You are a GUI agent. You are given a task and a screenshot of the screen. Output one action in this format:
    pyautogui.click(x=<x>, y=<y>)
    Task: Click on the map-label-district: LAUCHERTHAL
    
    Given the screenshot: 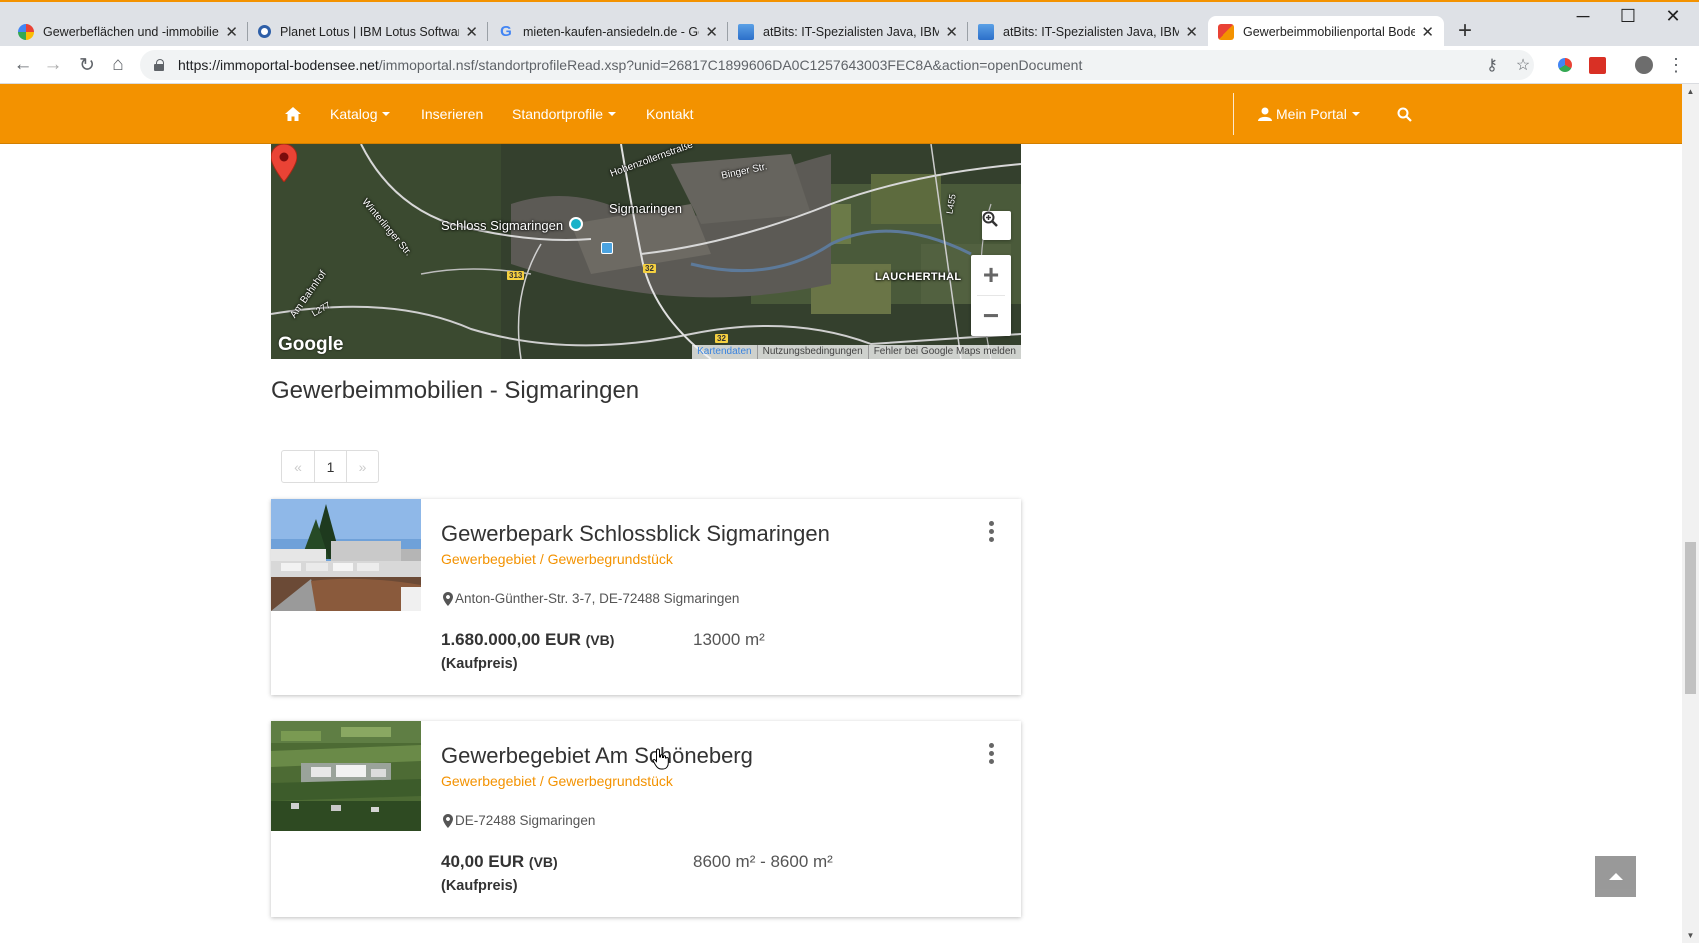 What is the action you would take?
    pyautogui.click(x=918, y=277)
    